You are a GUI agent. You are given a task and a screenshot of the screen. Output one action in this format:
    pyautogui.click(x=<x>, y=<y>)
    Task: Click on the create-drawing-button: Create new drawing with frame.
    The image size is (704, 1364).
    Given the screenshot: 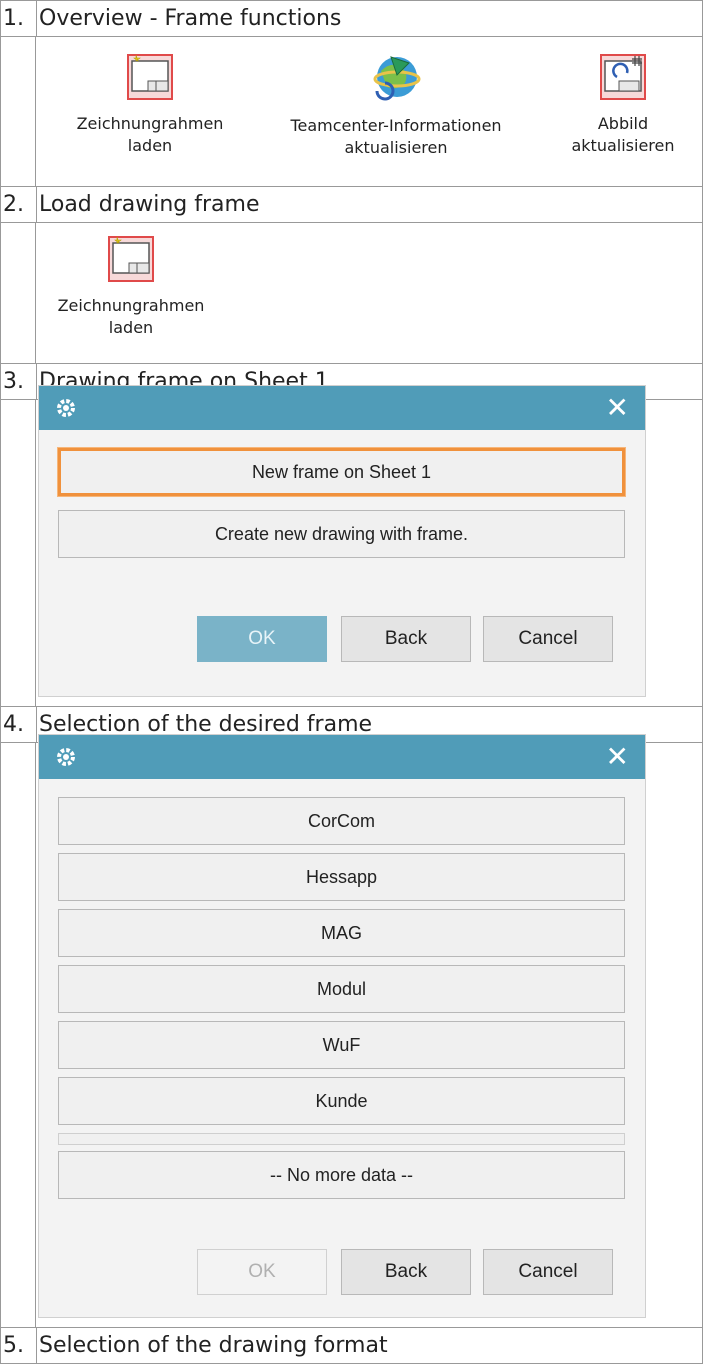 What is the action you would take?
    pyautogui.click(x=341, y=534)
    